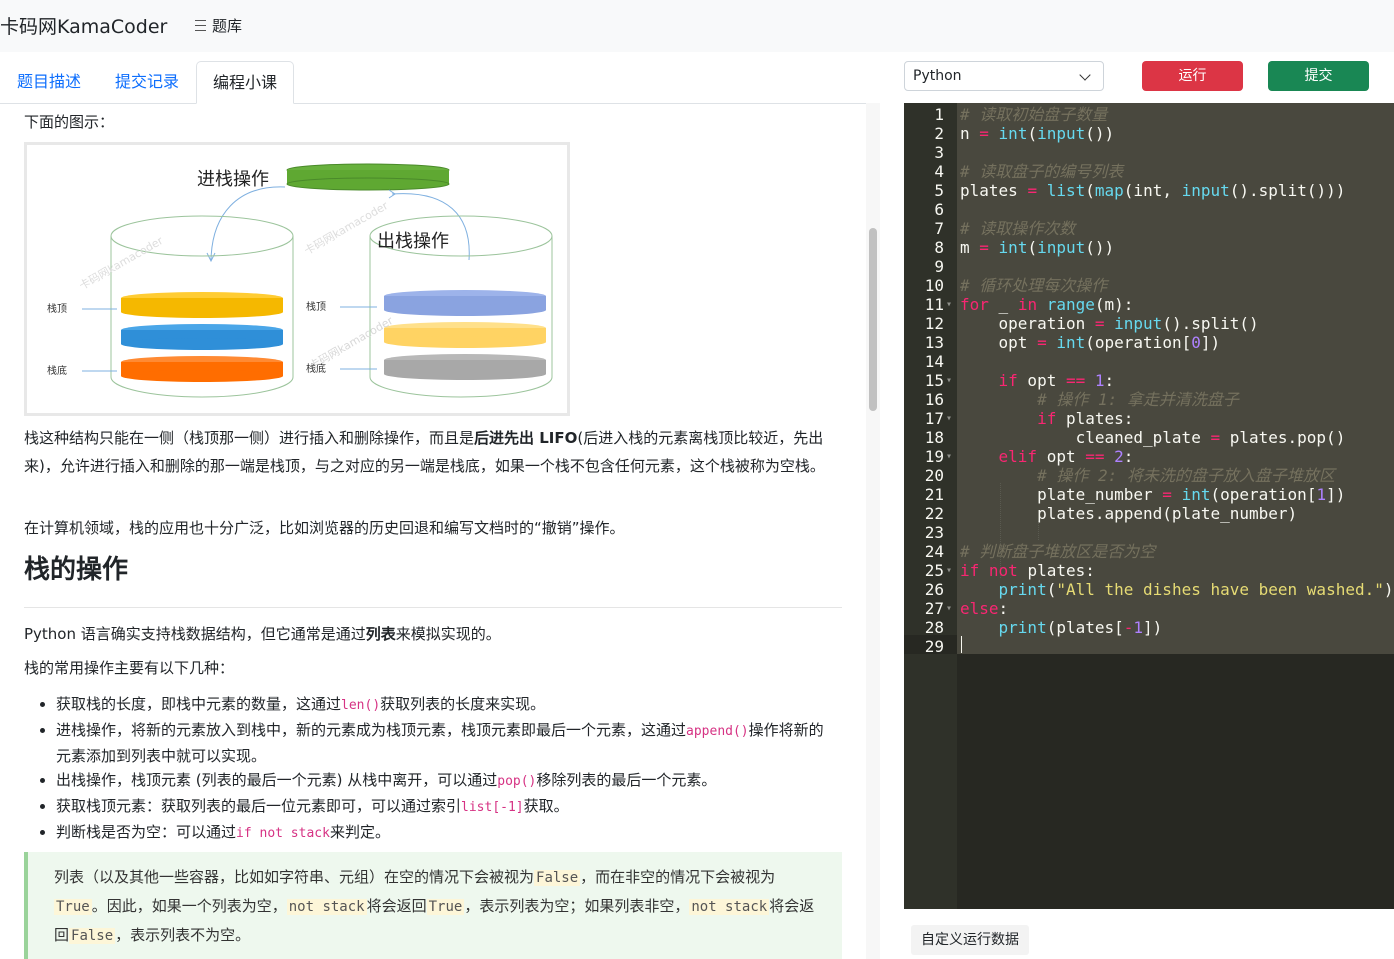 The height and width of the screenshot is (959, 1394). I want to click on code-line: # 读取初始盘子数量, so click(1033, 114).